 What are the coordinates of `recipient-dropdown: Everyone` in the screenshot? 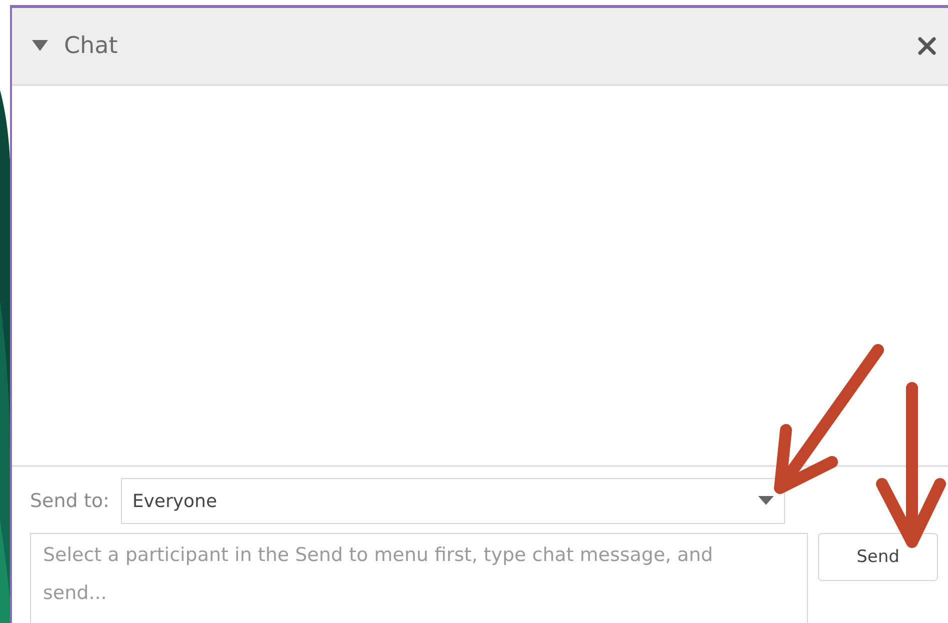 It's located at (453, 501).